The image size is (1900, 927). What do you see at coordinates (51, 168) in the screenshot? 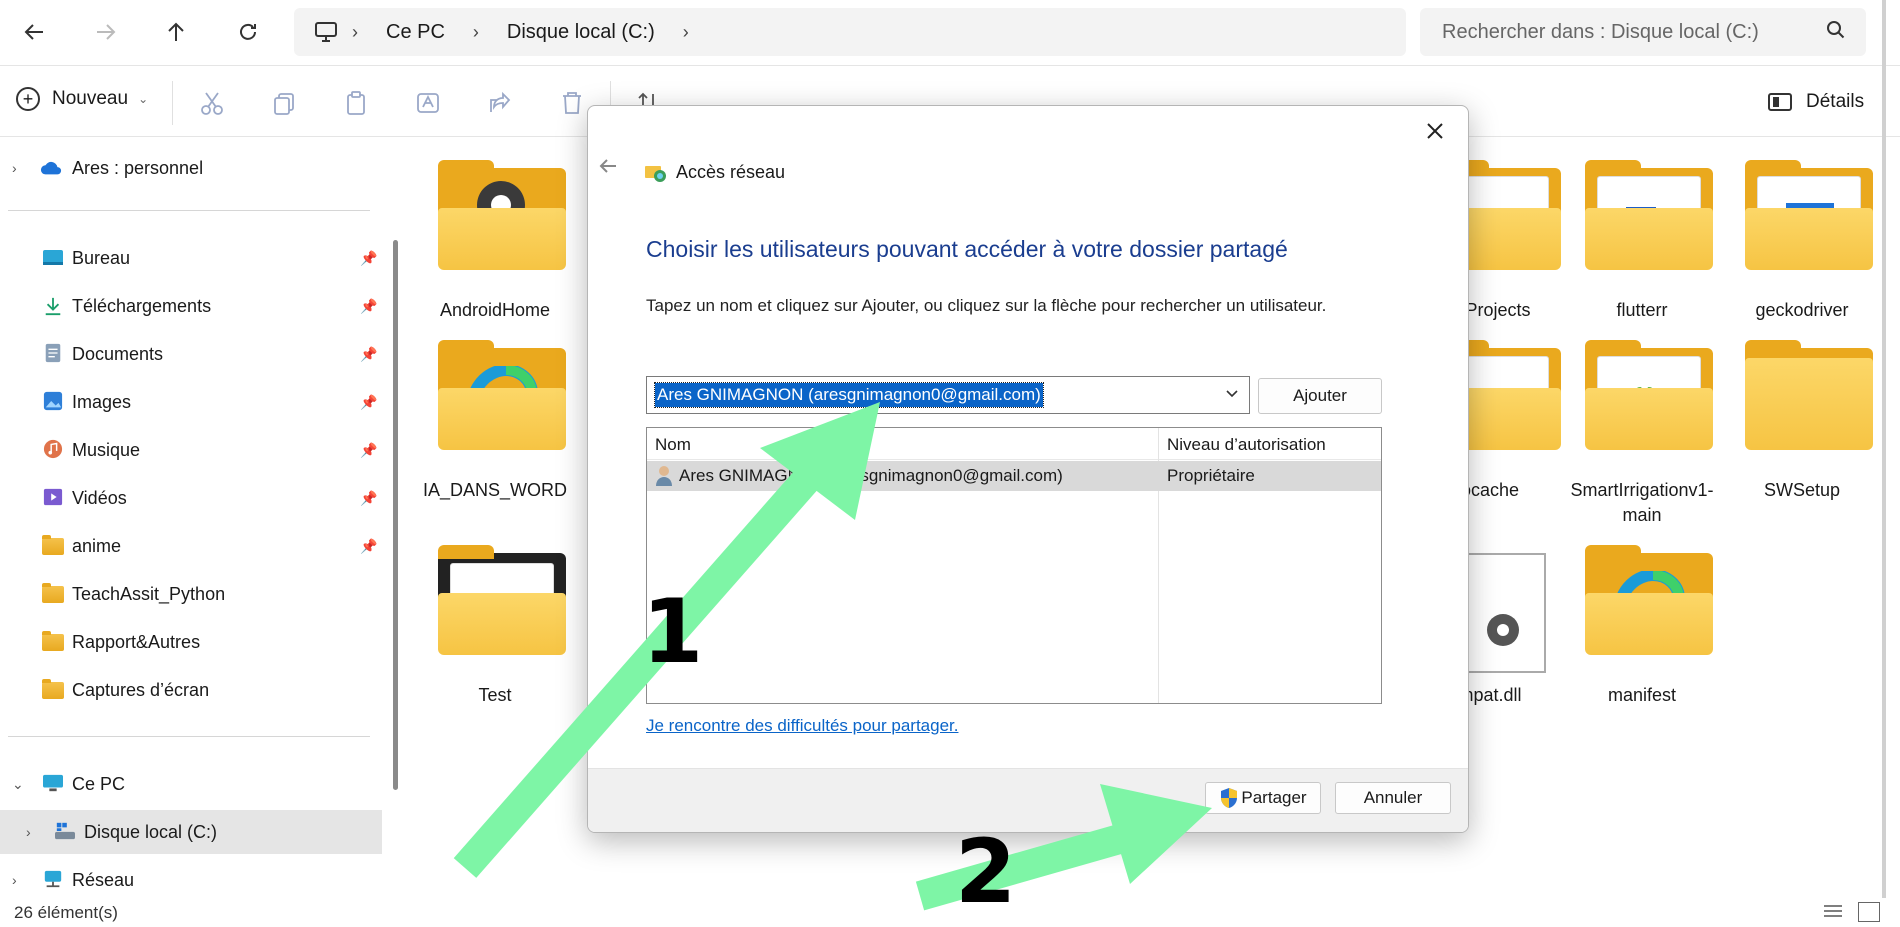
I see `cloud-icon` at bounding box center [51, 168].